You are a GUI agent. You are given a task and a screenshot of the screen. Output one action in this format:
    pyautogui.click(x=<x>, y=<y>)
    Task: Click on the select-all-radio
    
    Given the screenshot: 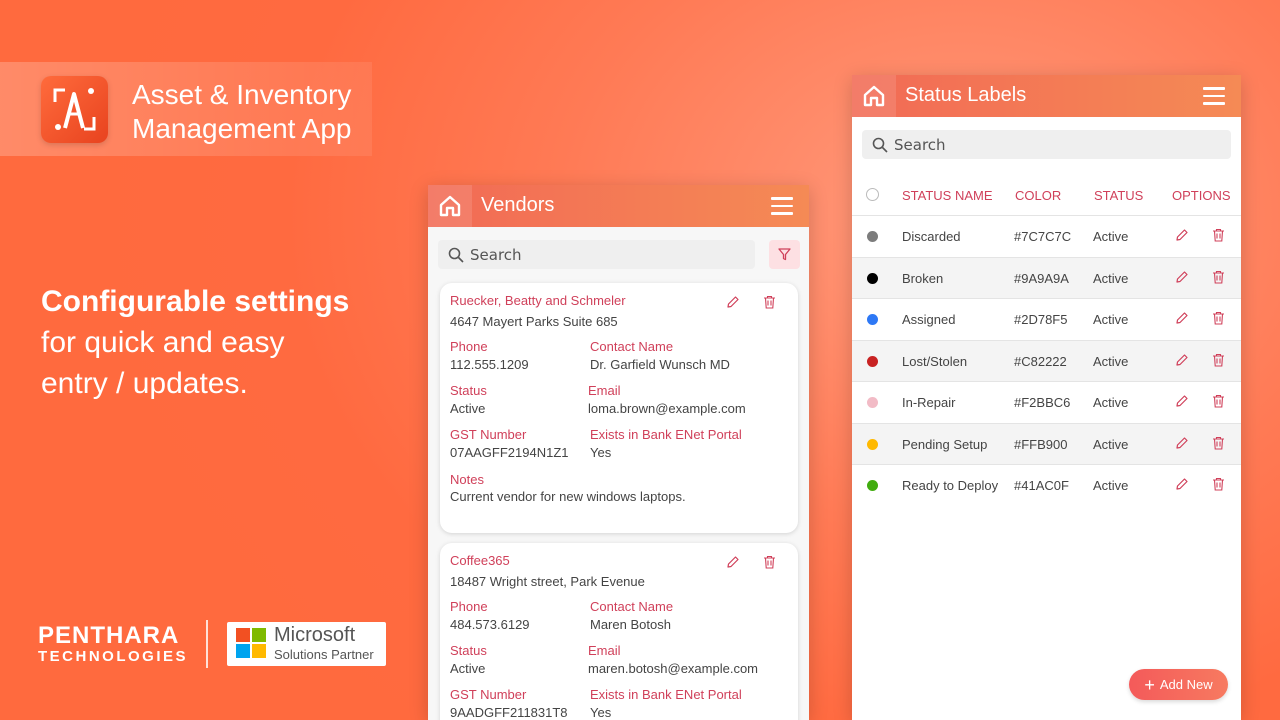 What is the action you would take?
    pyautogui.click(x=872, y=194)
    